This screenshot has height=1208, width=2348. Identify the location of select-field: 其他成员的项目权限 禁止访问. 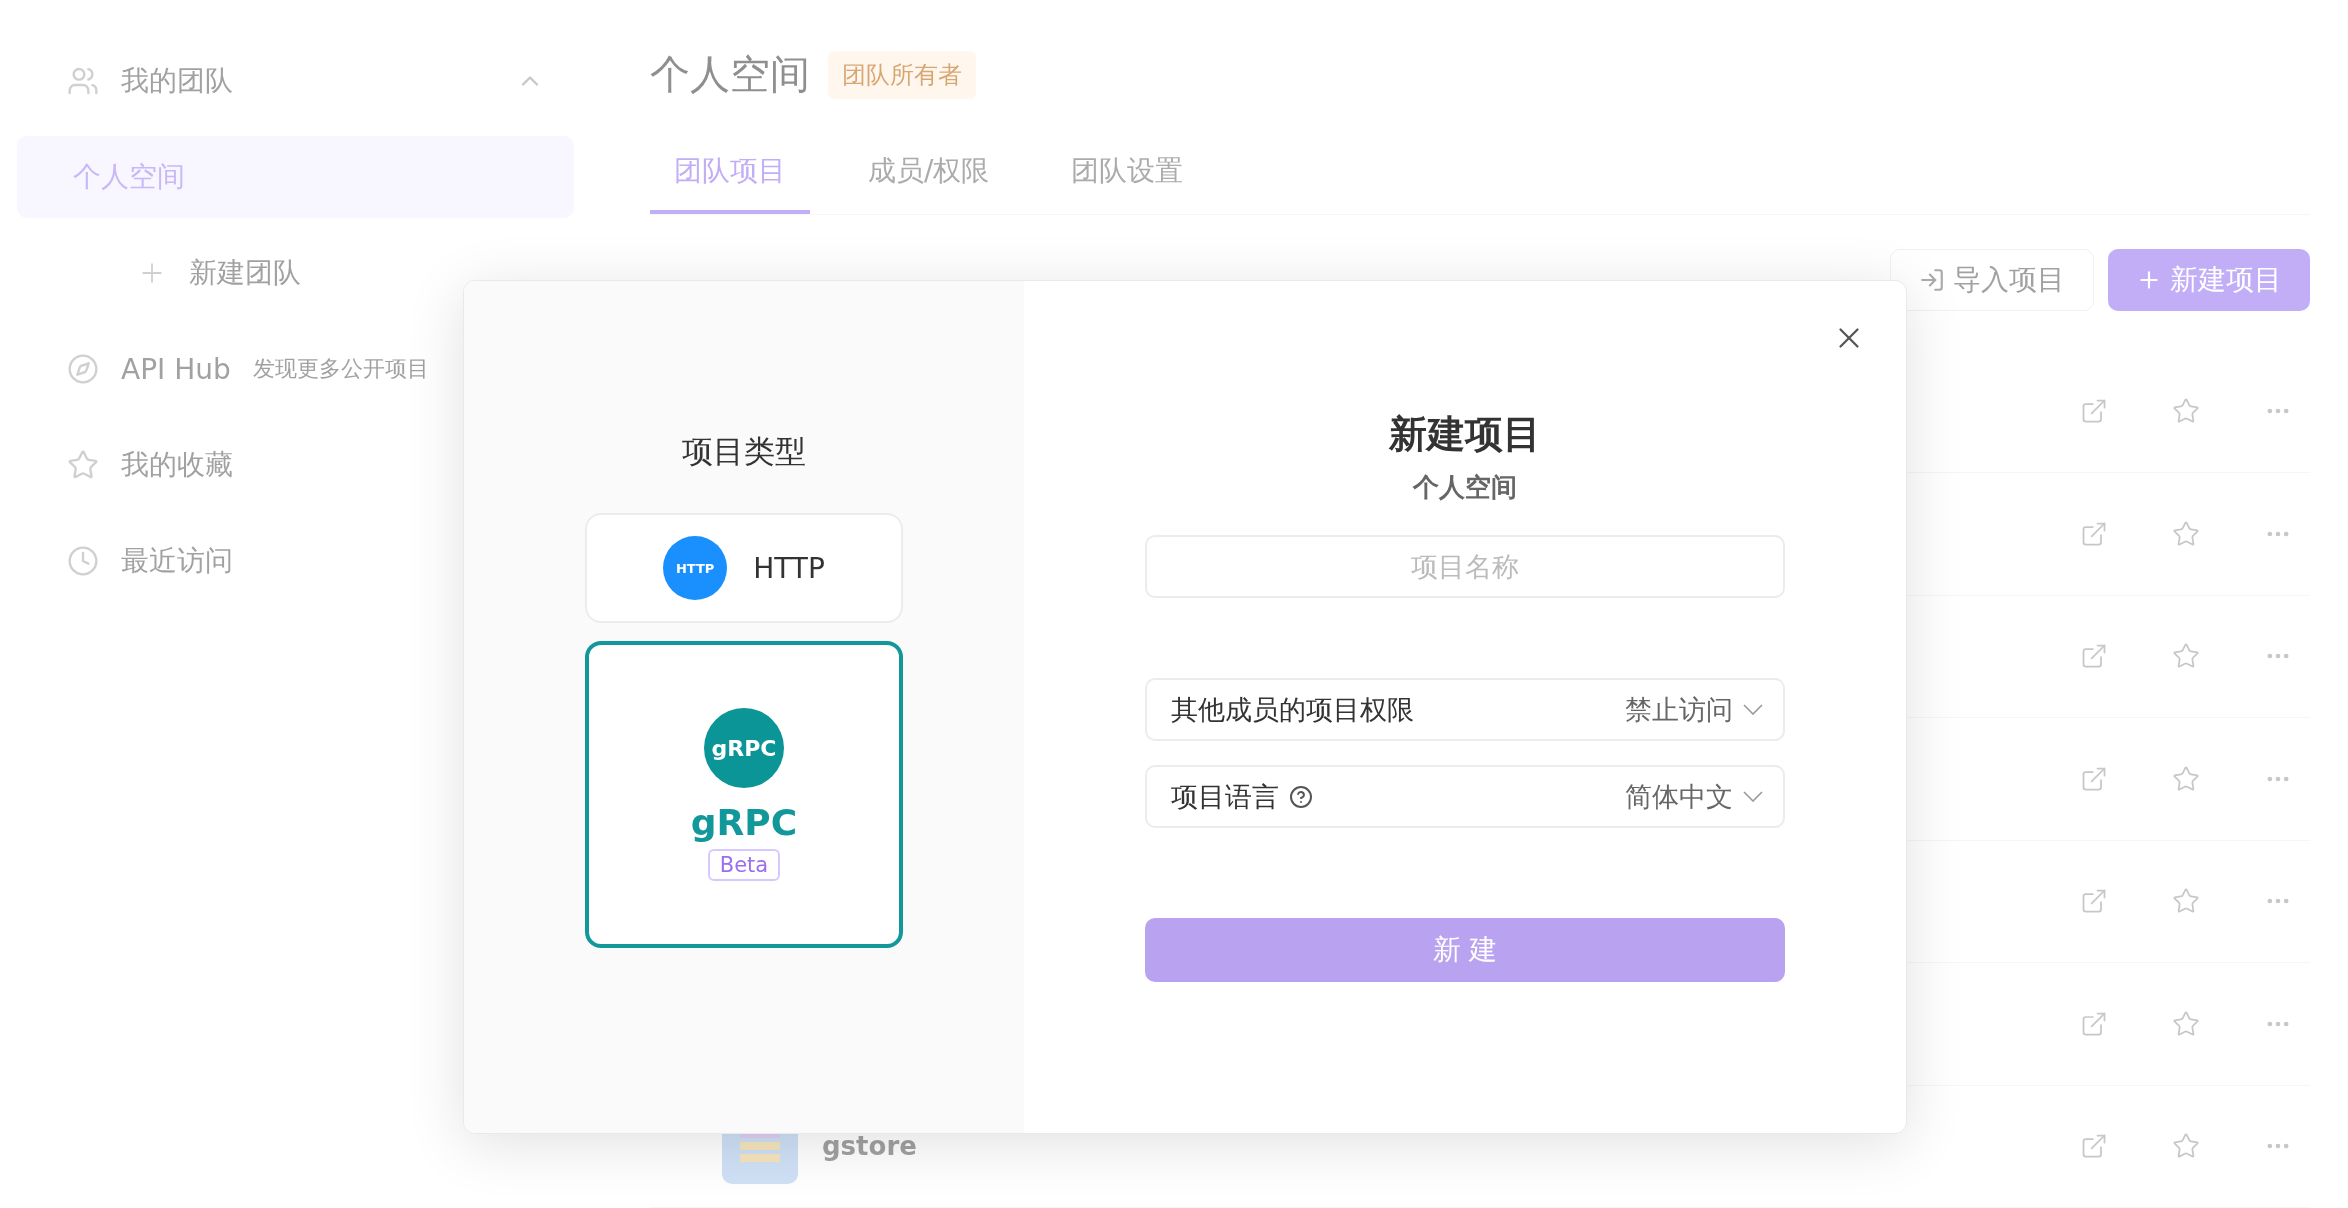
(1465, 709).